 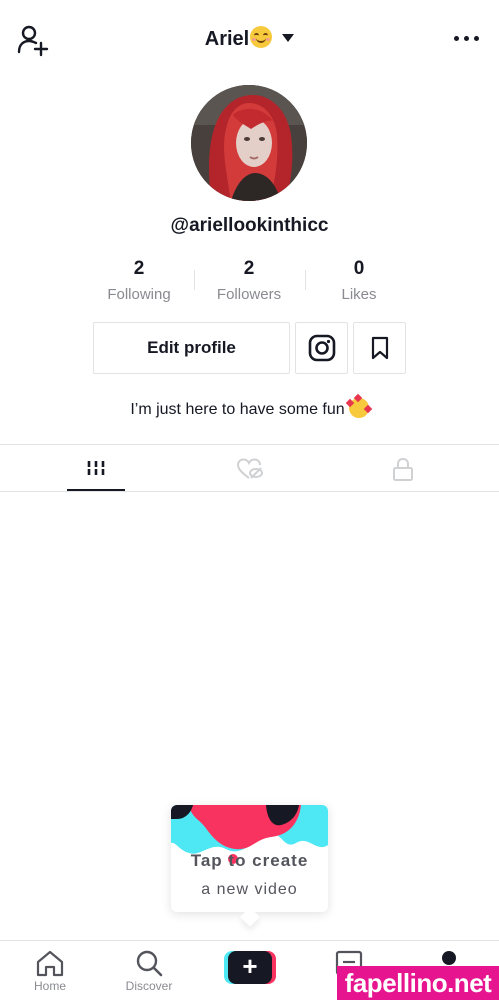 I want to click on tabs-divider-bottom, so click(x=249, y=491).